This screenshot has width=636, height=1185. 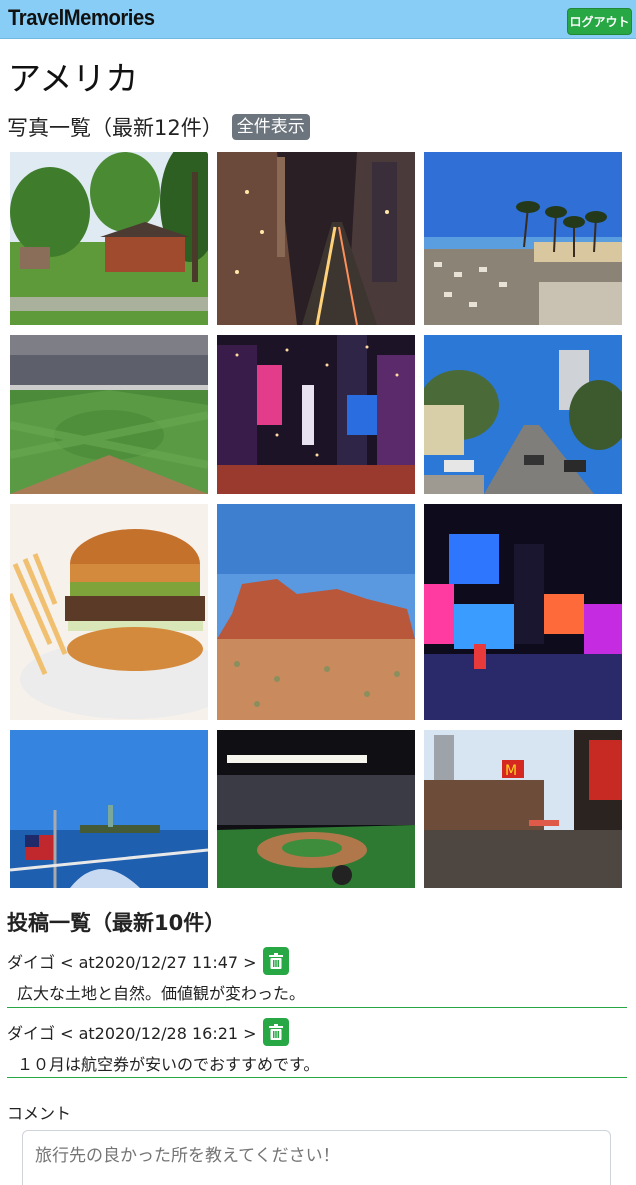 What do you see at coordinates (109, 809) in the screenshot?
I see `statue-of-liberty-boat-photo` at bounding box center [109, 809].